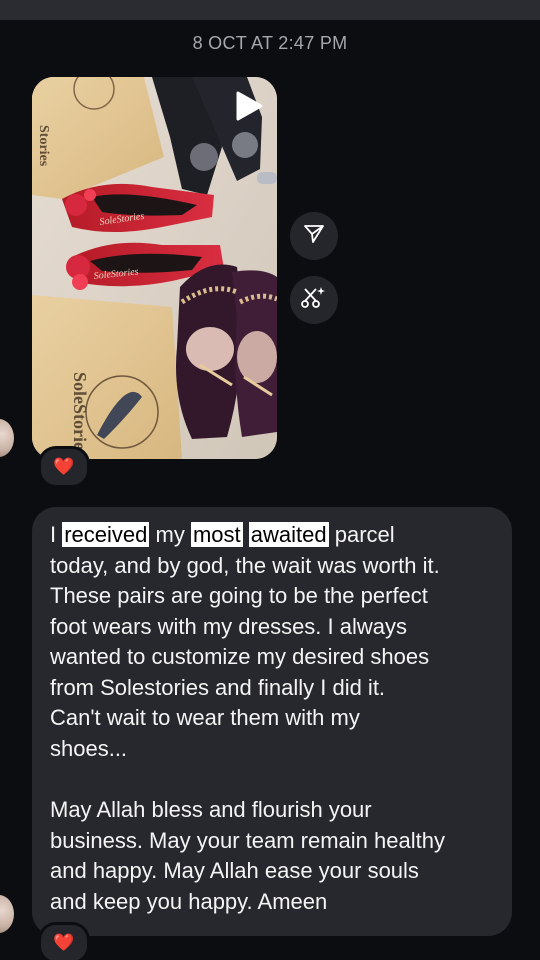 The height and width of the screenshot is (960, 540). What do you see at coordinates (216, 534) in the screenshot?
I see `highlighted-word: most` at bounding box center [216, 534].